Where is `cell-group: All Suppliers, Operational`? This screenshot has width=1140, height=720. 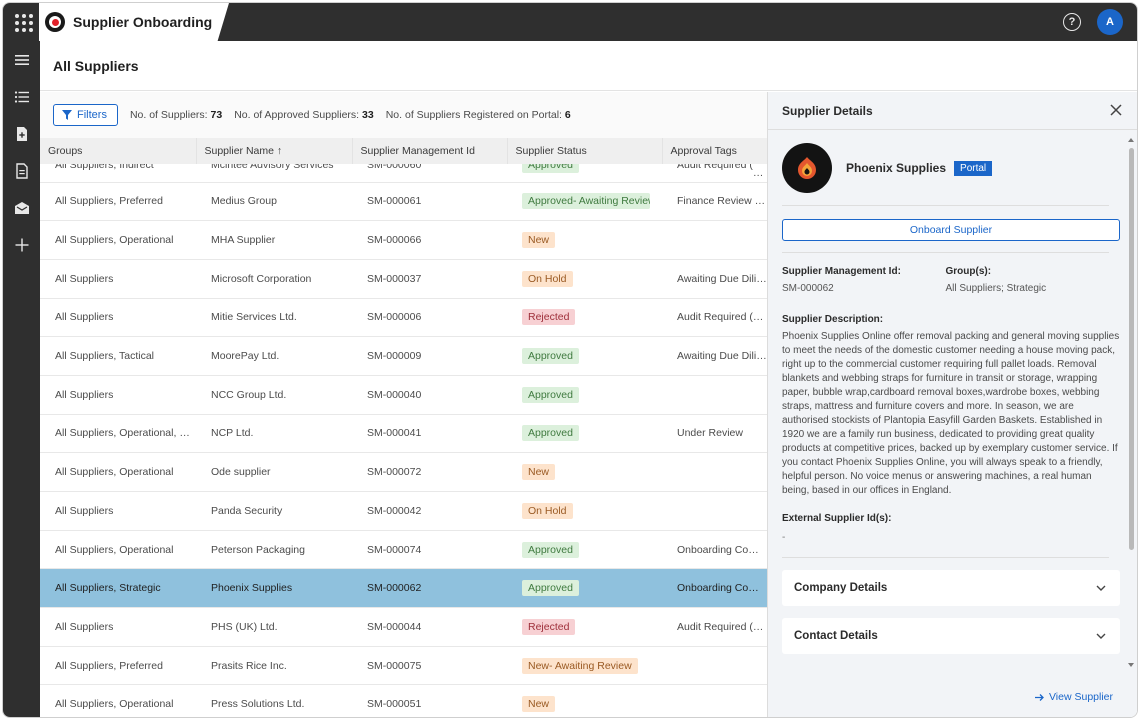
cell-group: All Suppliers, Operational is located at coordinates (118, 700).